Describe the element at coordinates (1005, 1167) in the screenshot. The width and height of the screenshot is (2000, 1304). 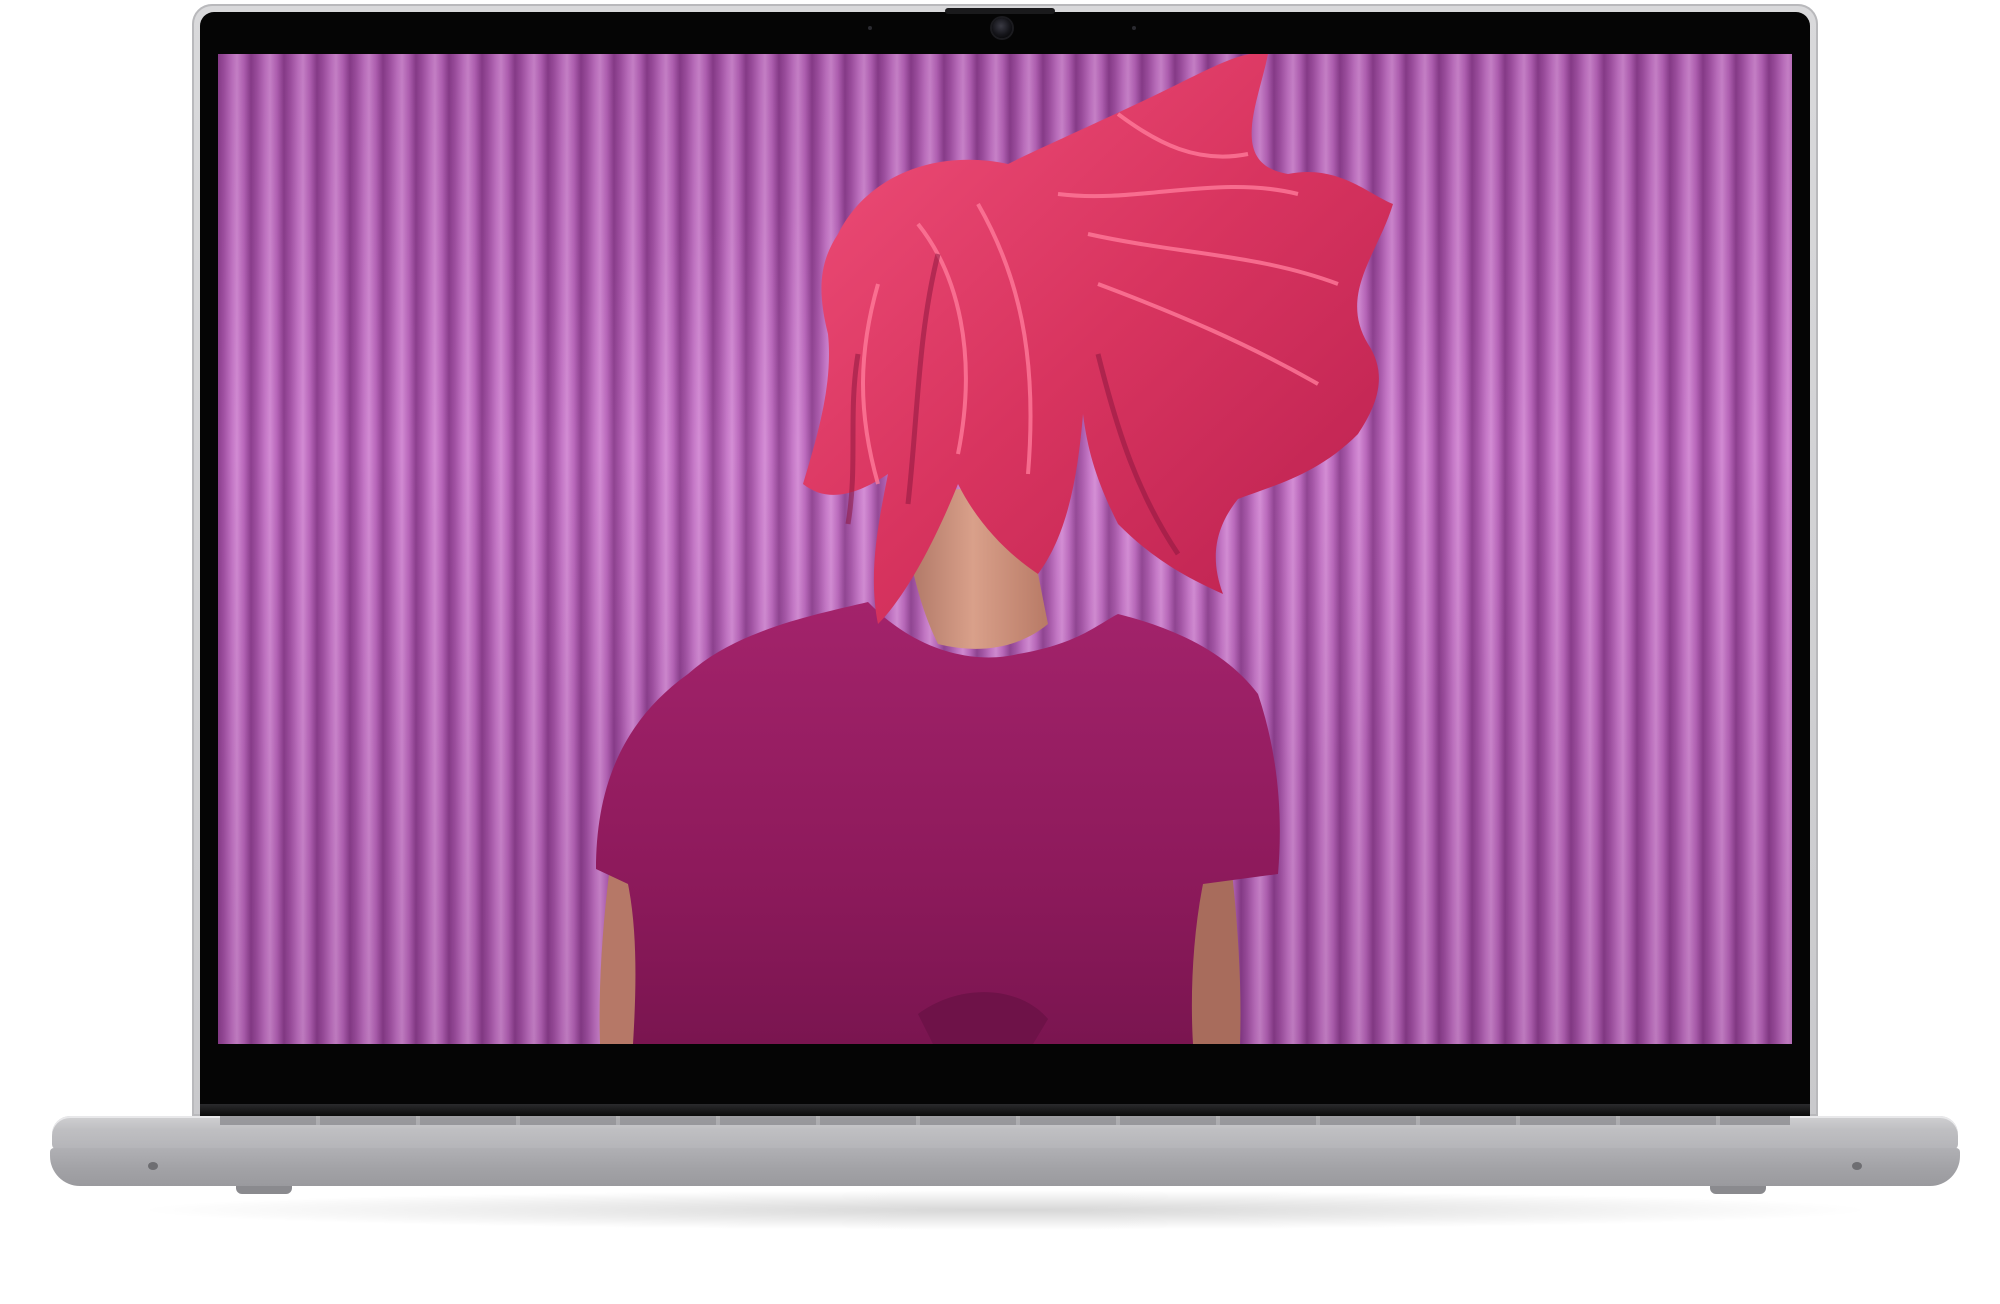
I see `base-front-edge` at that location.